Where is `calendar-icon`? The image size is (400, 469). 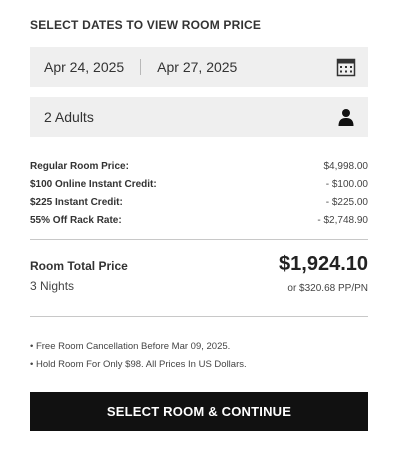
calendar-icon is located at coordinates (346, 67).